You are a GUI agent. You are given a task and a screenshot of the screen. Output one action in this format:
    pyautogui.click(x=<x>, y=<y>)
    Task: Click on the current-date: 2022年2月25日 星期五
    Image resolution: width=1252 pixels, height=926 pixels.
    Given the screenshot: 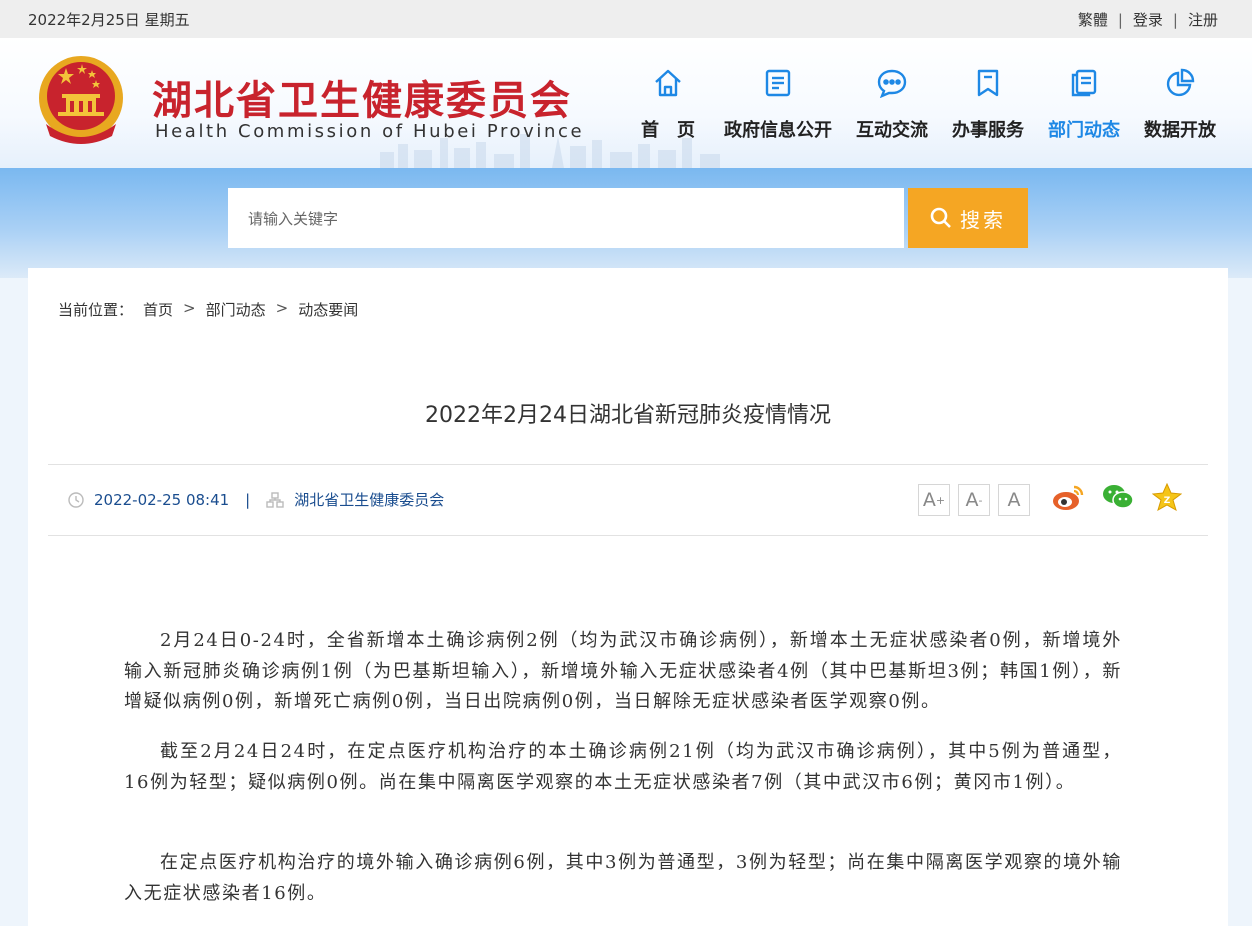 What is the action you would take?
    pyautogui.click(x=109, y=20)
    